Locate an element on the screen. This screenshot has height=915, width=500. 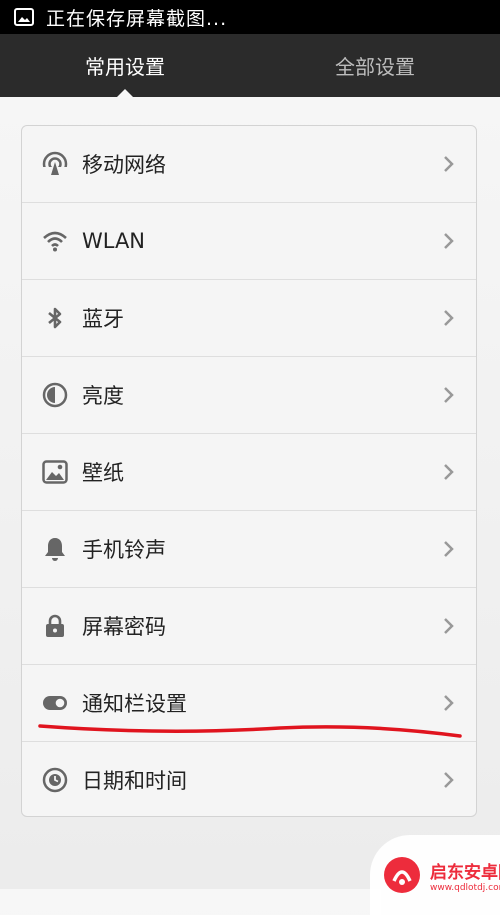
tab-bar: 常用设置 全部设置 is located at coordinates (250, 66).